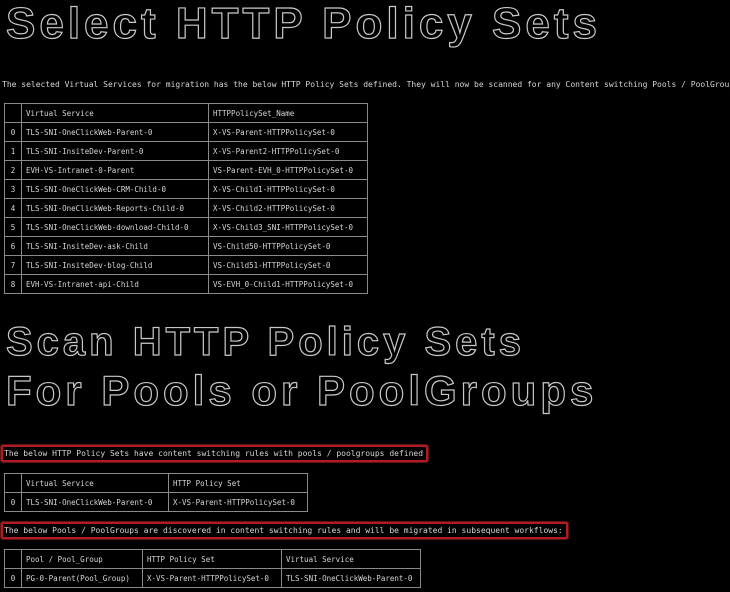 This screenshot has width=730, height=592. What do you see at coordinates (82, 559) in the screenshot?
I see `pool-group-column-header: Pool / Pool_Group` at bounding box center [82, 559].